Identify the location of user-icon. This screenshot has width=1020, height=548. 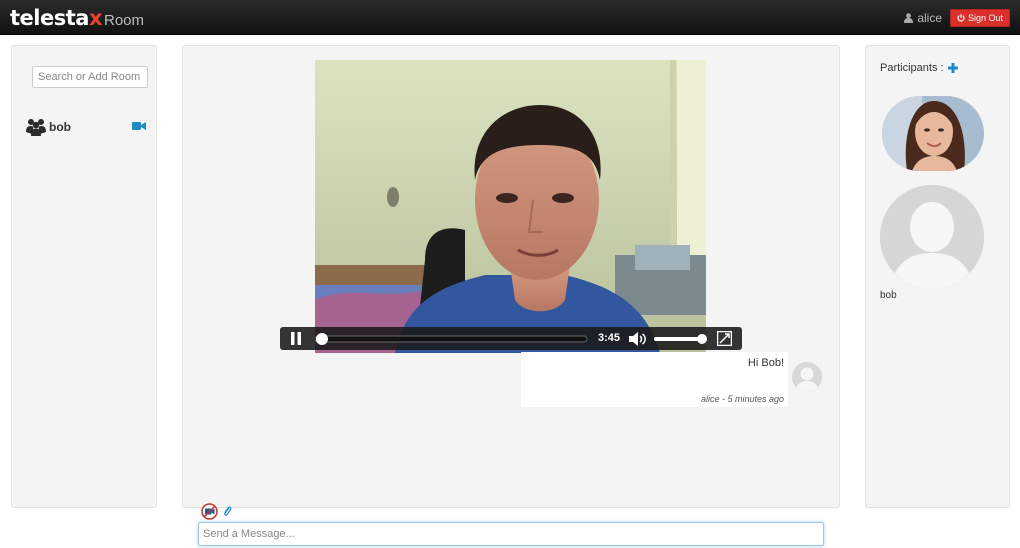
(909, 18).